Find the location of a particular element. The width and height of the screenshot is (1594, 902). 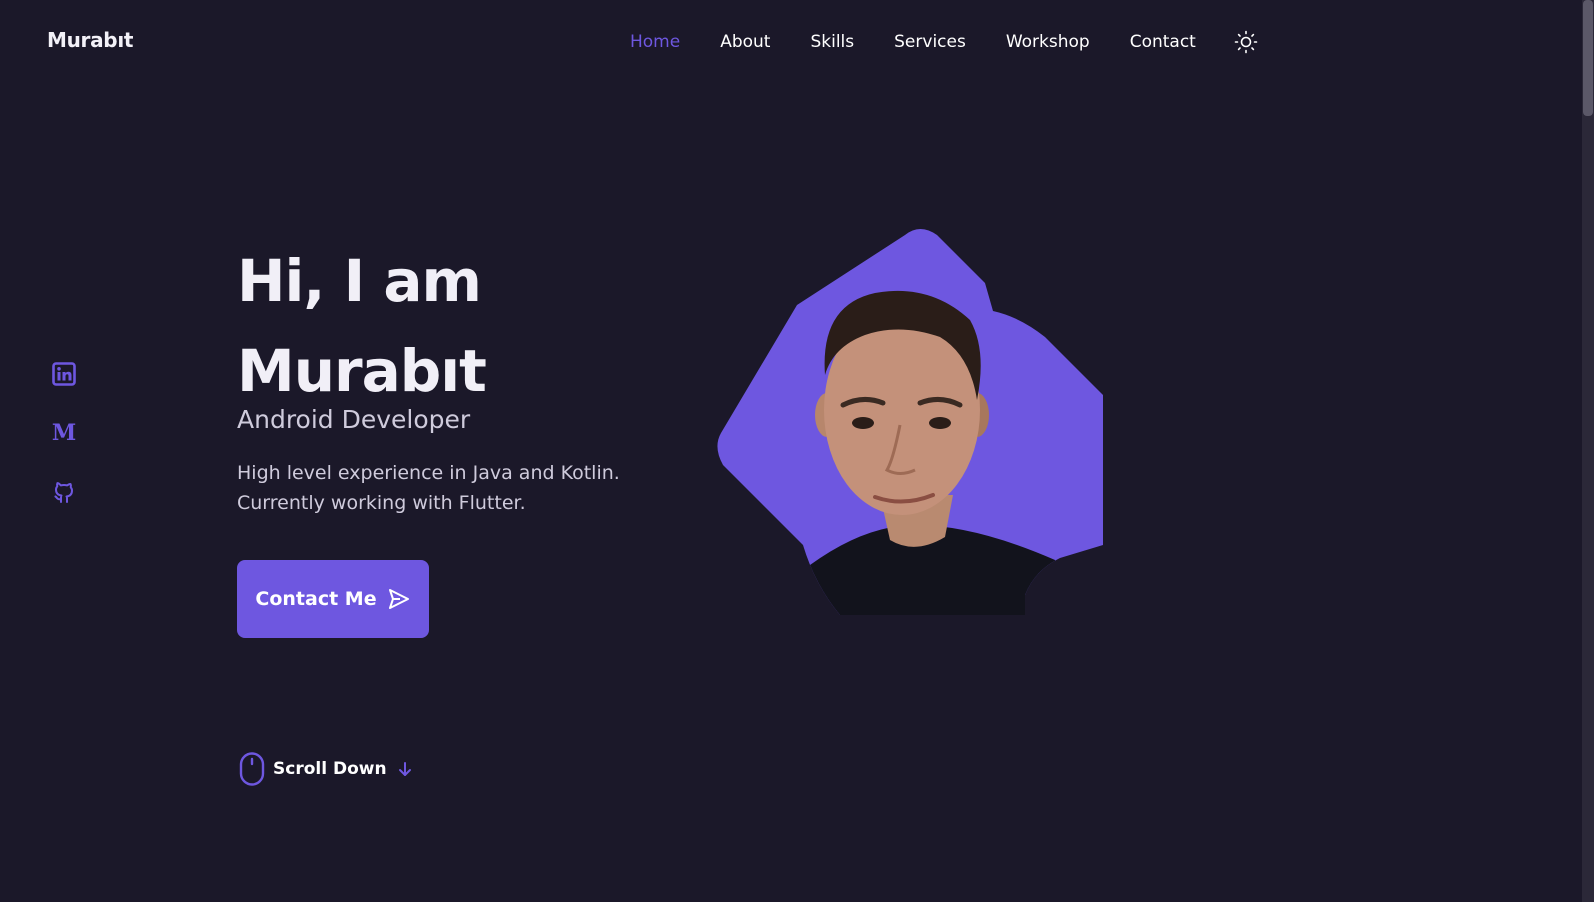

page-scrollbar is located at coordinates (1588, 451).